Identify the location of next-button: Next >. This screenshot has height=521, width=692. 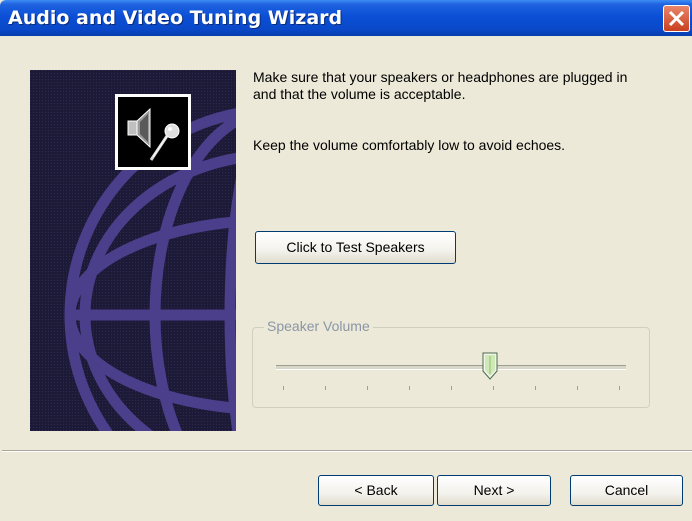
(494, 490).